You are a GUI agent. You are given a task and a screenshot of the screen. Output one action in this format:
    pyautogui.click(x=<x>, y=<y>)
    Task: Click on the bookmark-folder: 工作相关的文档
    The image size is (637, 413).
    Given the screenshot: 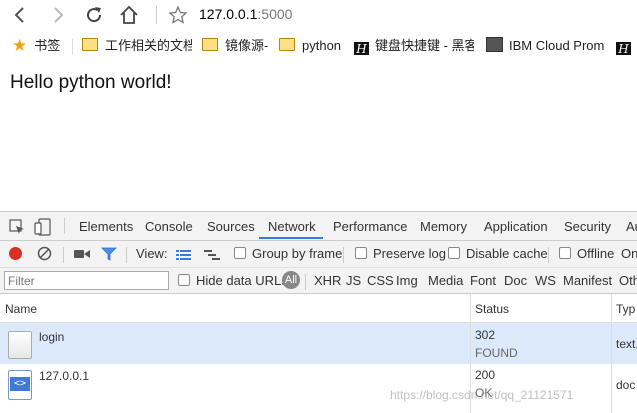 What is the action you would take?
    pyautogui.click(x=137, y=46)
    